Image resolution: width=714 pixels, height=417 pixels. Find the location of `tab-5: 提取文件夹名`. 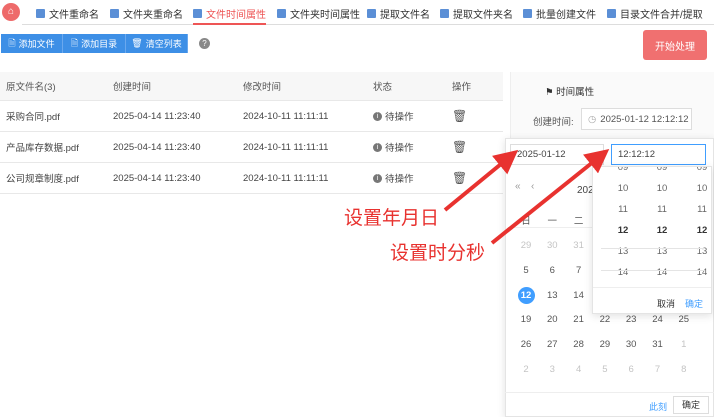

tab-5: 提取文件夹名 is located at coordinates (476, 13).